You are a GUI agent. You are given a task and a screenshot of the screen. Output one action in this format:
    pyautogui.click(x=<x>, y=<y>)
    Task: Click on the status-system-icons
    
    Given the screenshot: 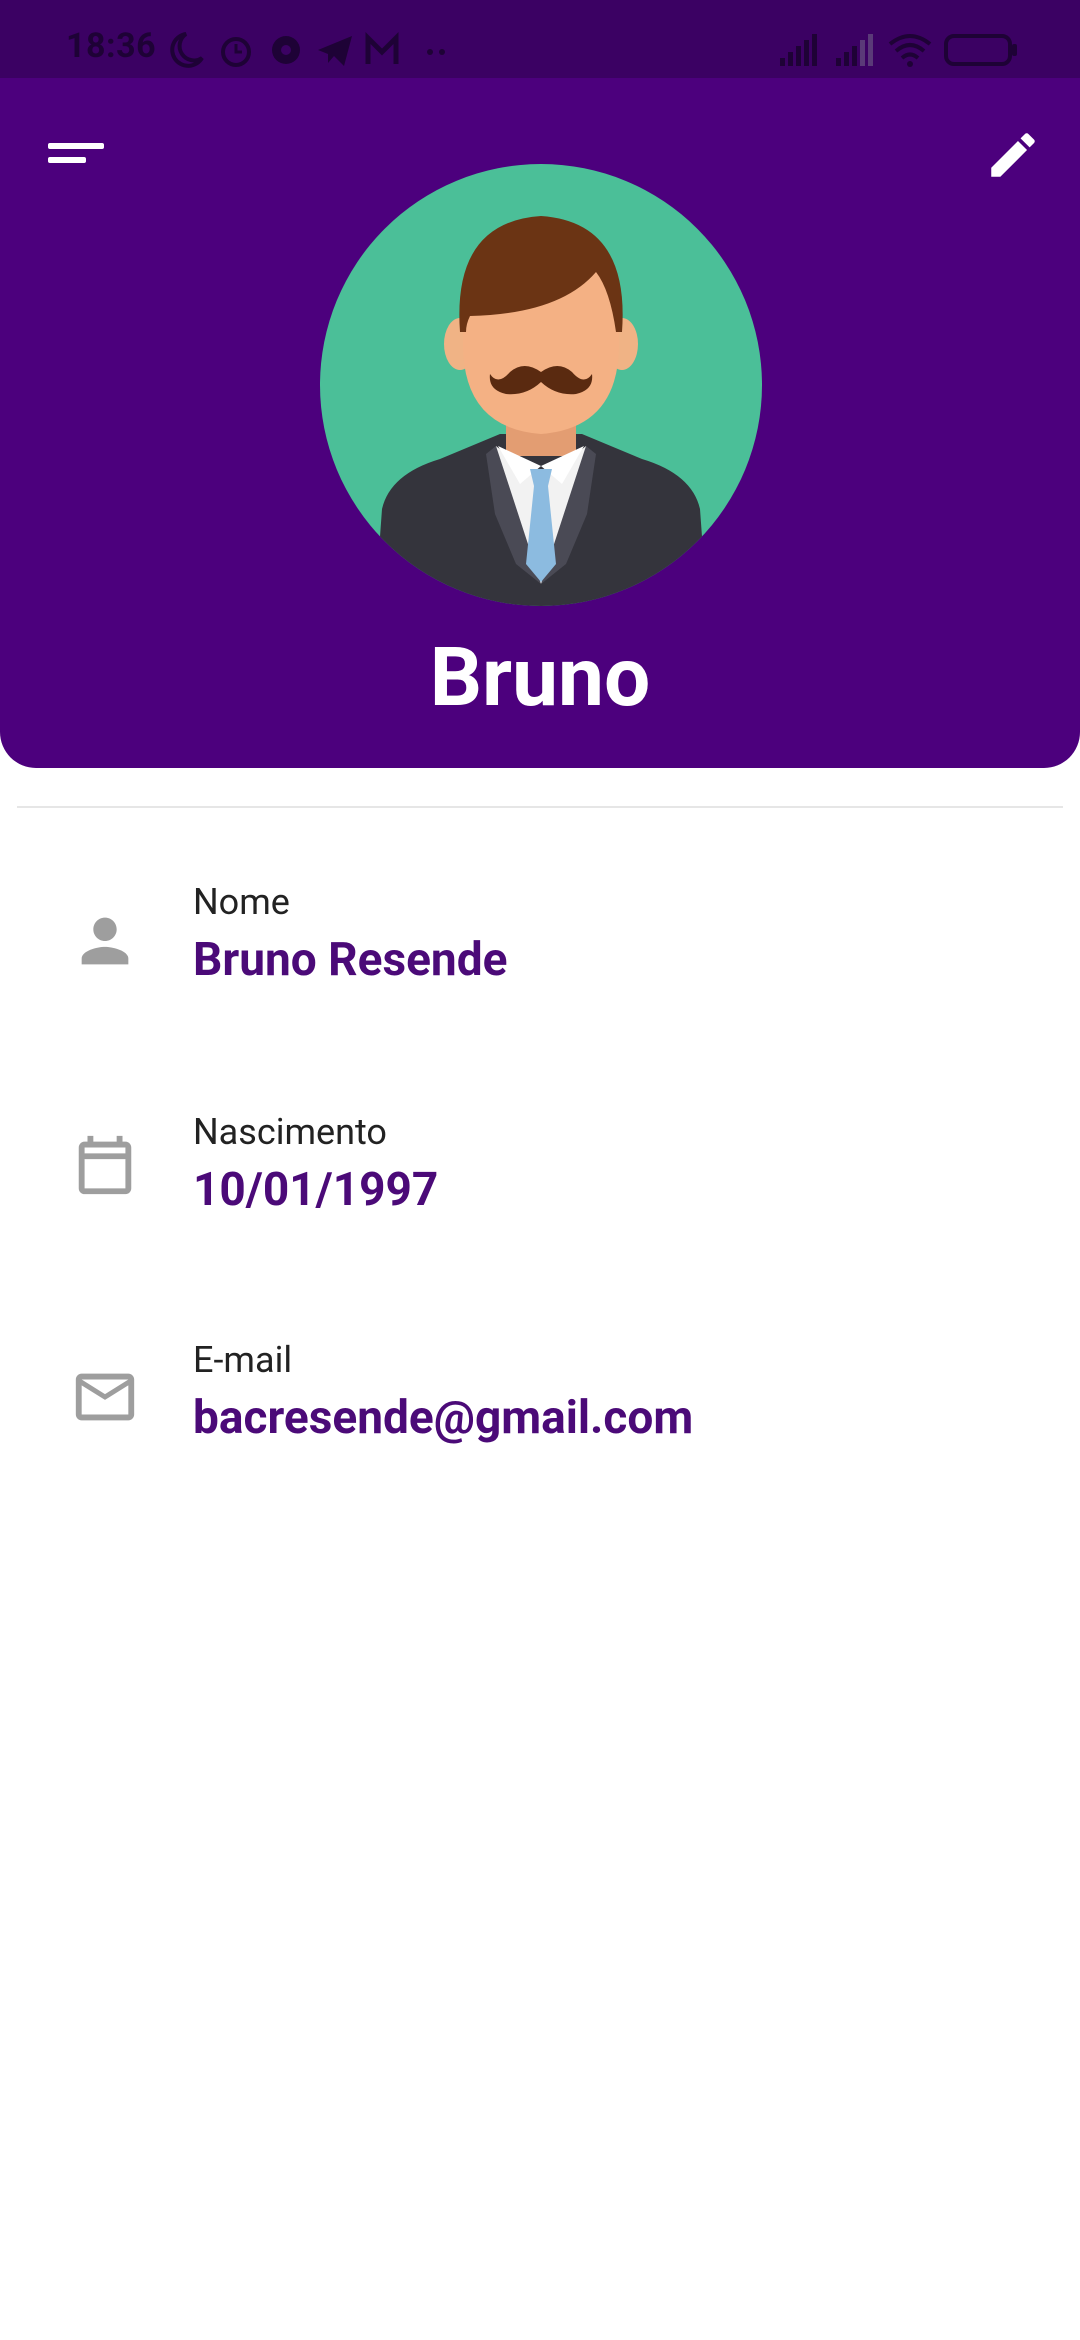 What is the action you would take?
    pyautogui.click(x=898, y=50)
    